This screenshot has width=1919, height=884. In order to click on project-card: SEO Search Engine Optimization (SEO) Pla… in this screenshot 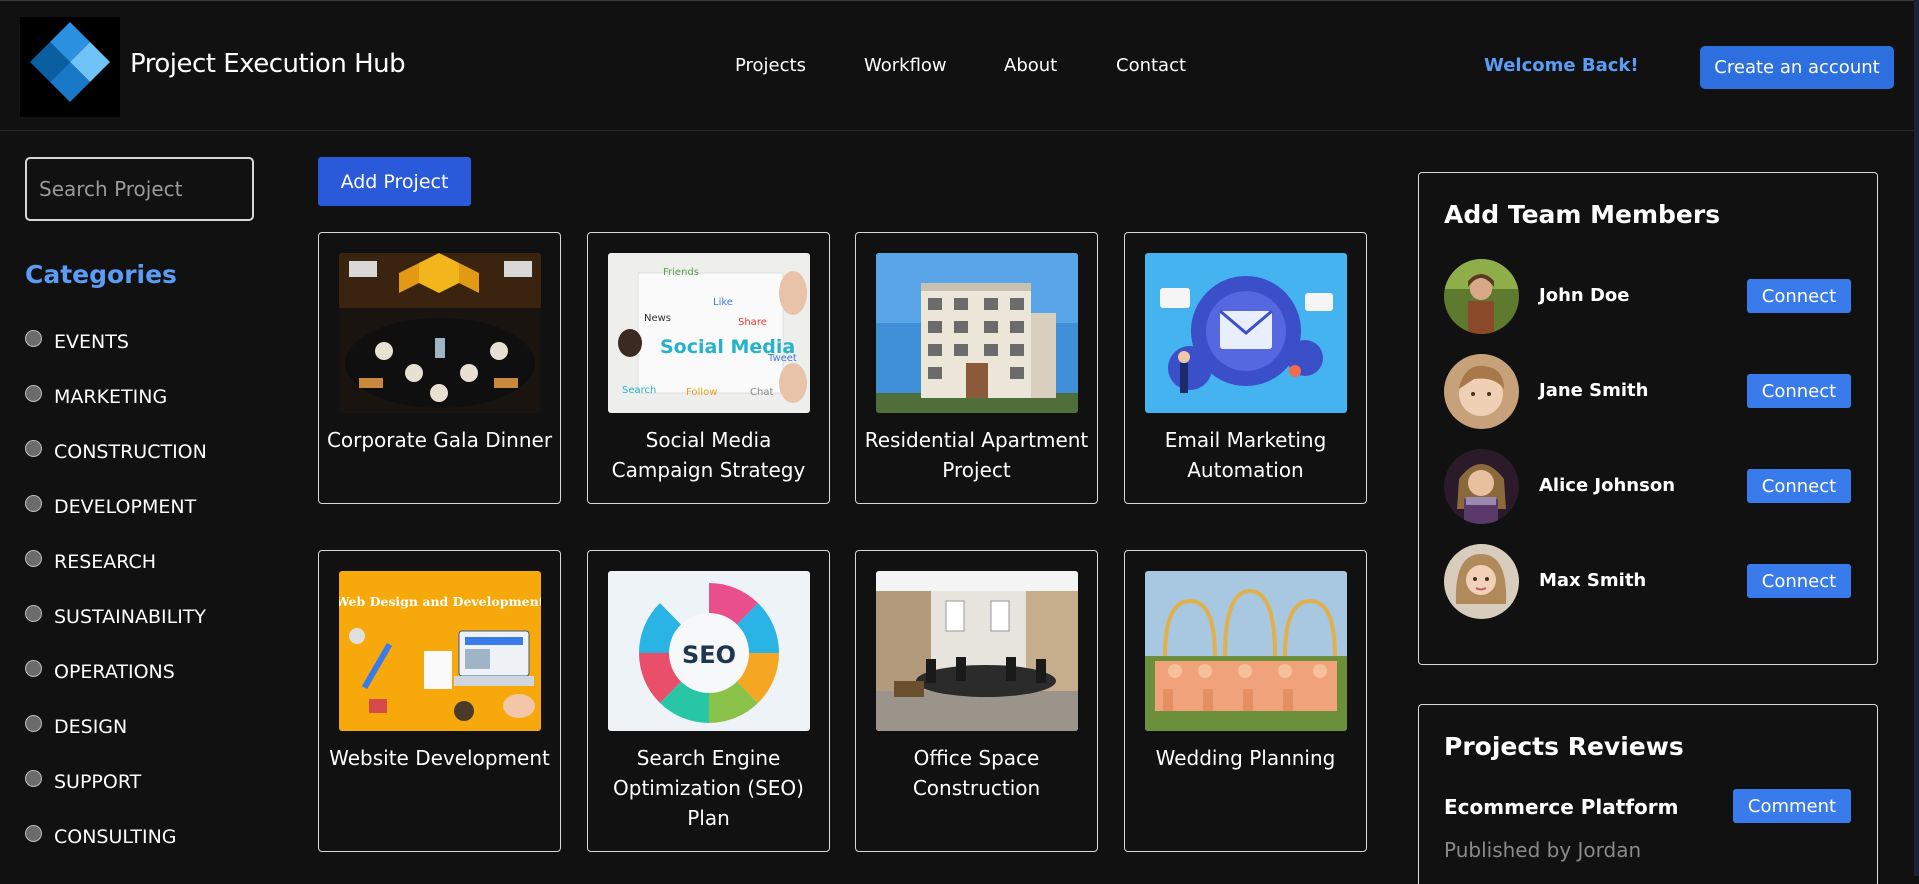, I will do `click(708, 701)`.